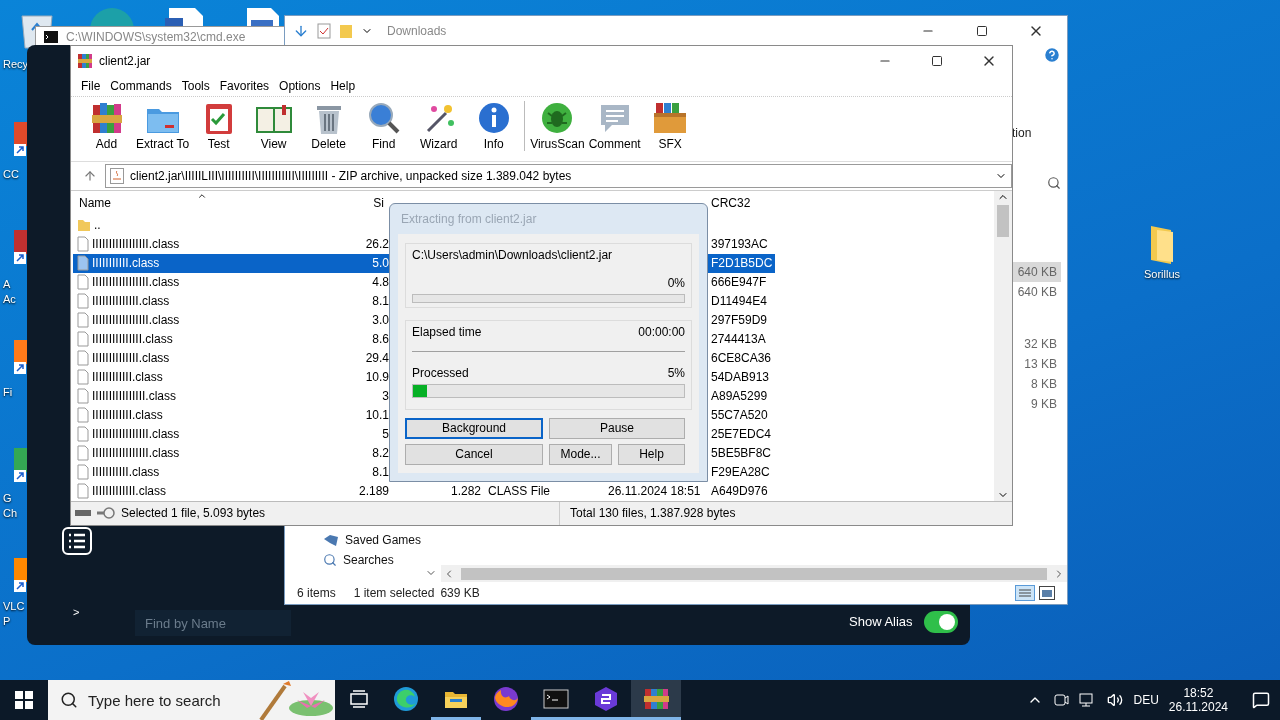 The width and height of the screenshot is (1280, 720). I want to click on column-label: tion, so click(1022, 133).